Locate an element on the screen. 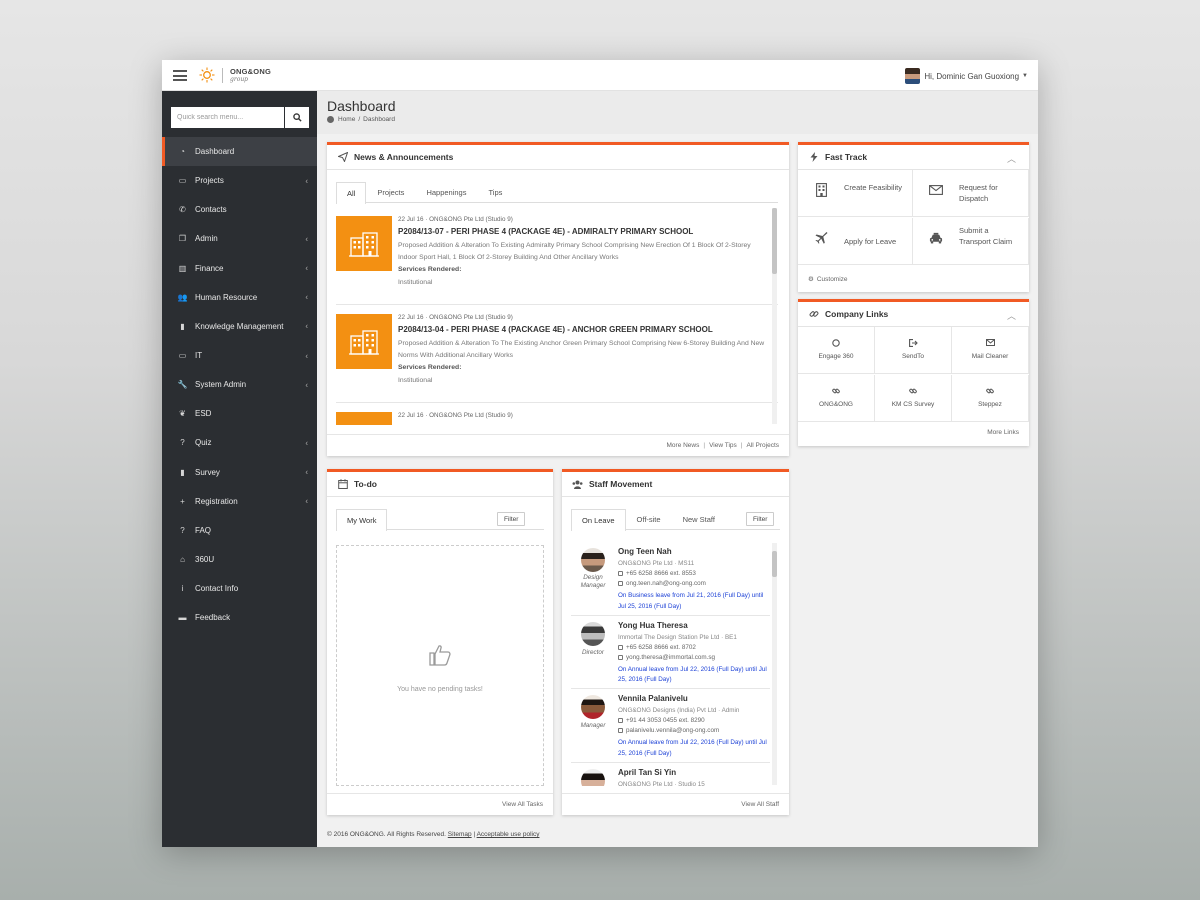 The image size is (1200, 900). user-menu: Hi, Dominic Gan Guoxiong ▼ is located at coordinates (966, 76).